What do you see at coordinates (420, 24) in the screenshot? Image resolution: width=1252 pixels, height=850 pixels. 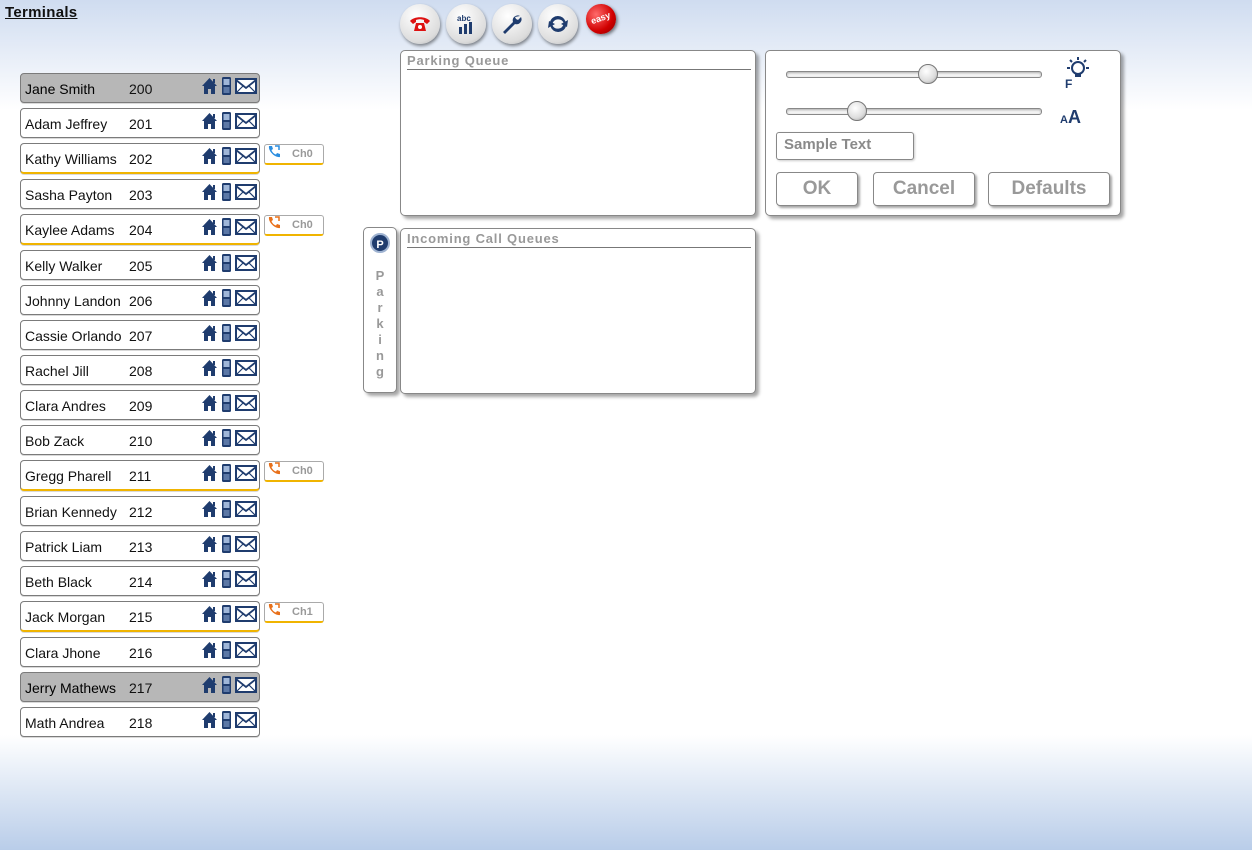 I see `phone-button` at bounding box center [420, 24].